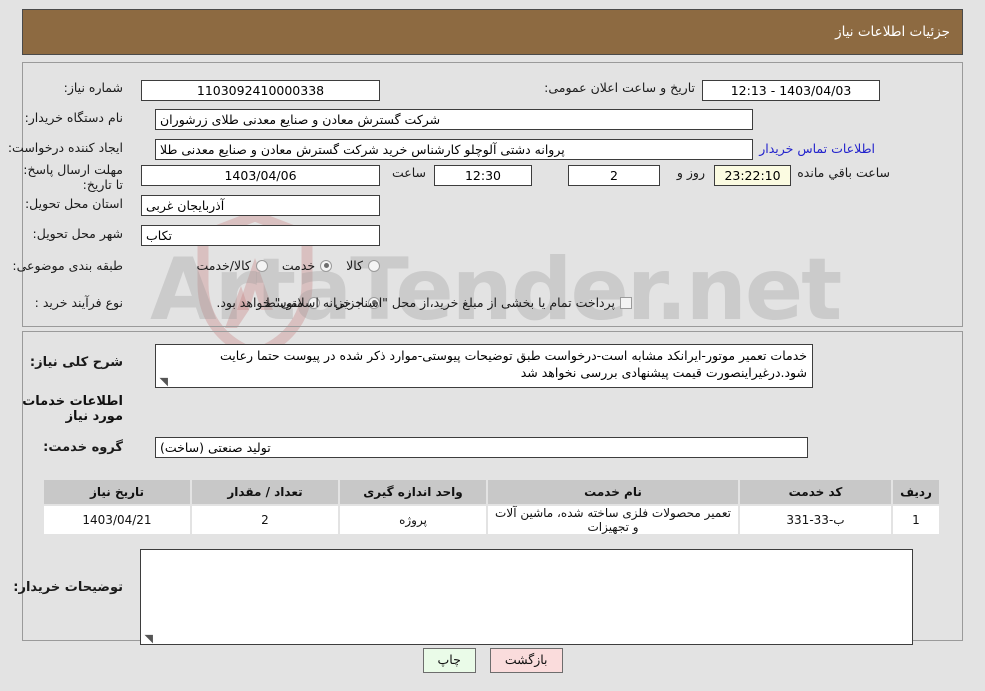 The image size is (985, 691). I want to click on cell-date: 1403/04/21, so click(117, 520).